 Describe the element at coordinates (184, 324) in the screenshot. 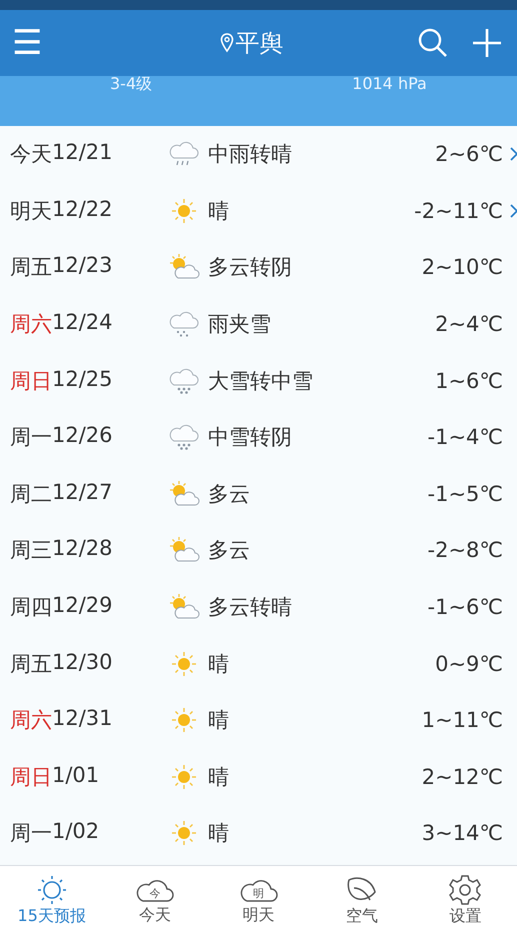

I see `sleet-cloud-icon` at that location.